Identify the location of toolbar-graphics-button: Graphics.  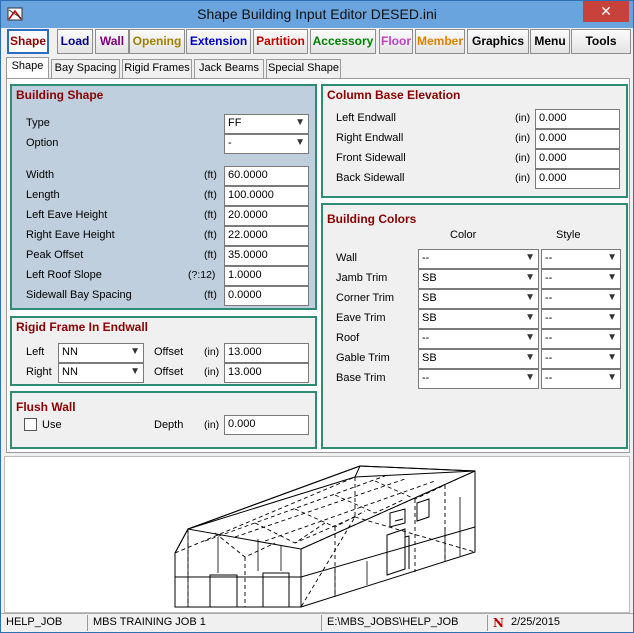
(498, 41).